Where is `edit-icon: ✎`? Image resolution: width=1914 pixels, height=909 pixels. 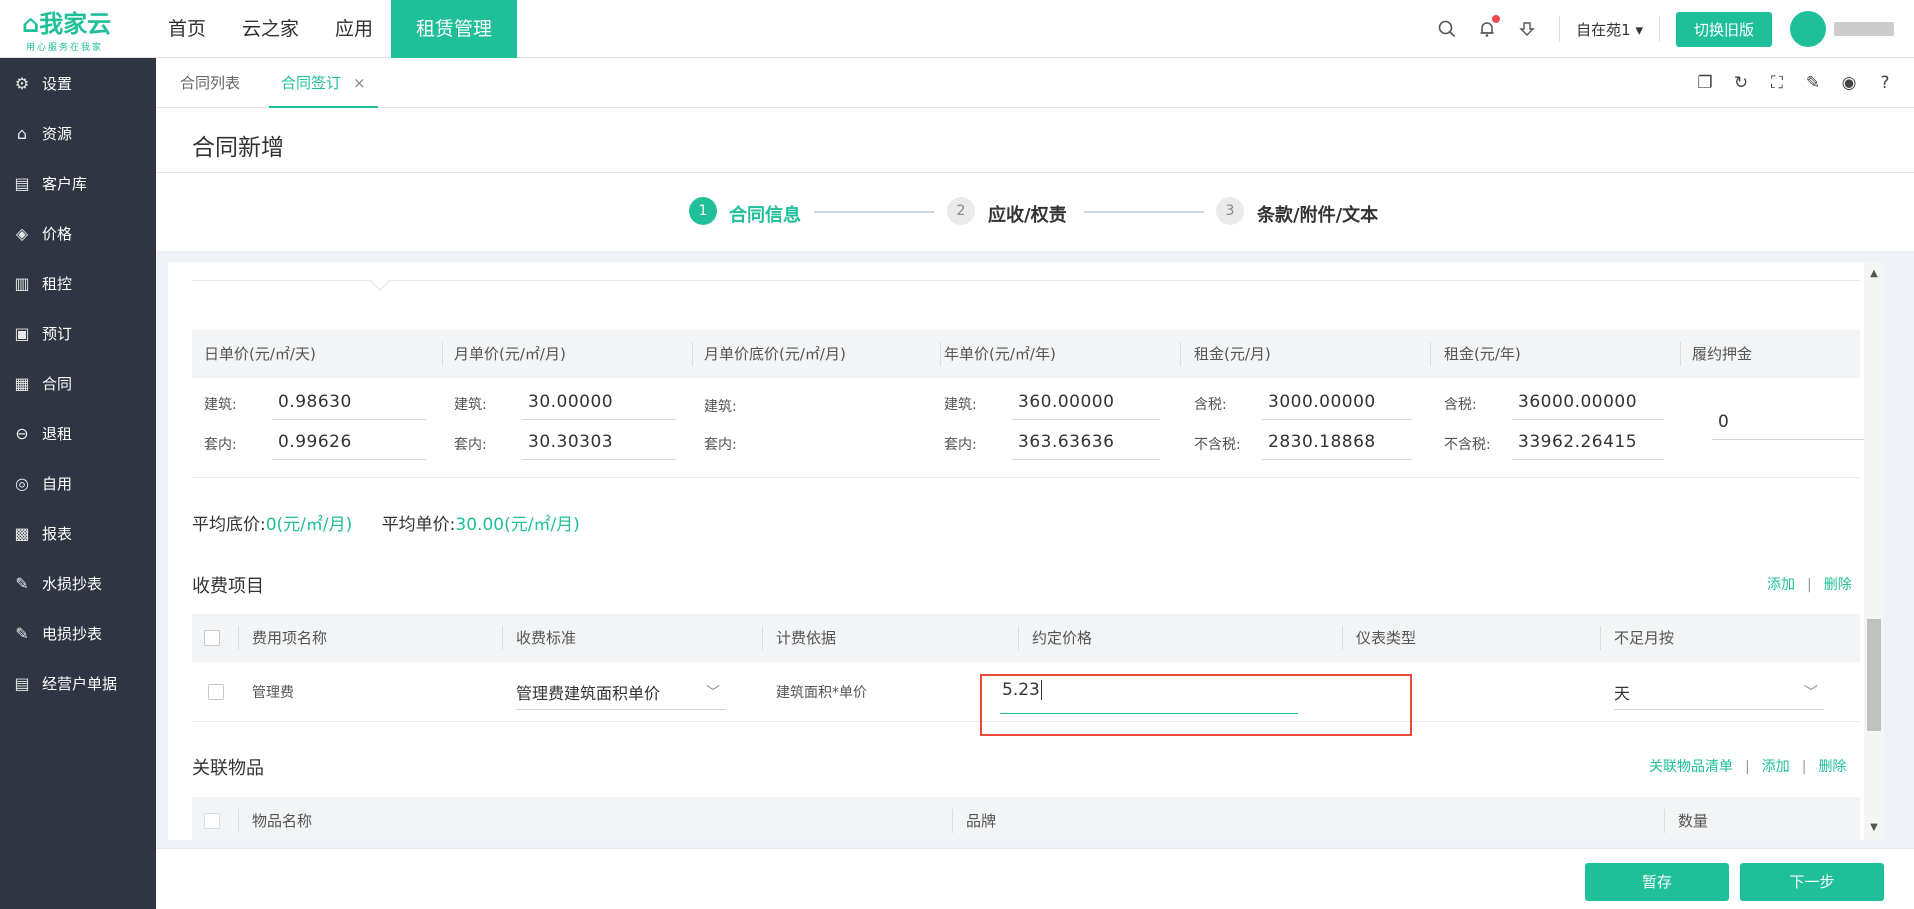
edit-icon: ✎ is located at coordinates (1813, 83).